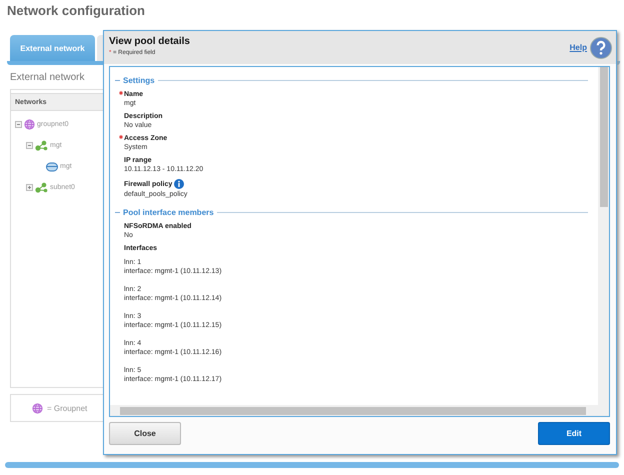  What do you see at coordinates (52, 167) in the screenshot?
I see `database-icon` at bounding box center [52, 167].